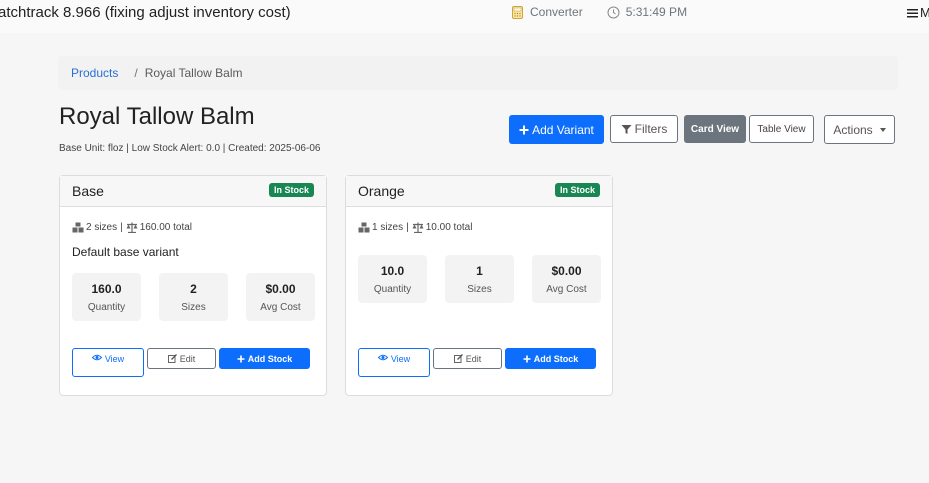 The height and width of the screenshot is (483, 929). What do you see at coordinates (479, 270) in the screenshot?
I see `stat-value: 1` at bounding box center [479, 270].